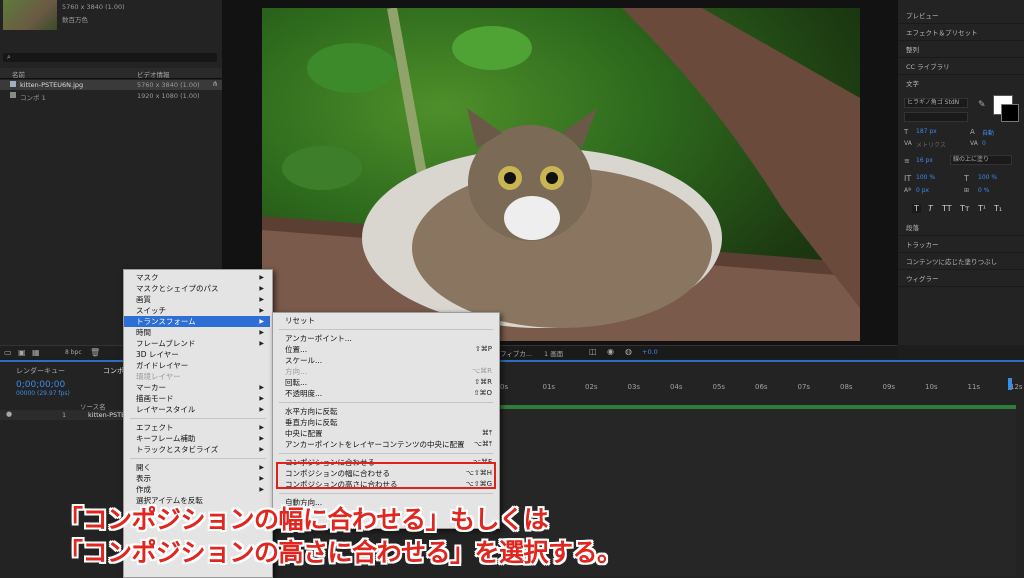 The image size is (1024, 578). Describe the element at coordinates (650, 352) in the screenshot. I see `exposure-value: +0.0` at that location.